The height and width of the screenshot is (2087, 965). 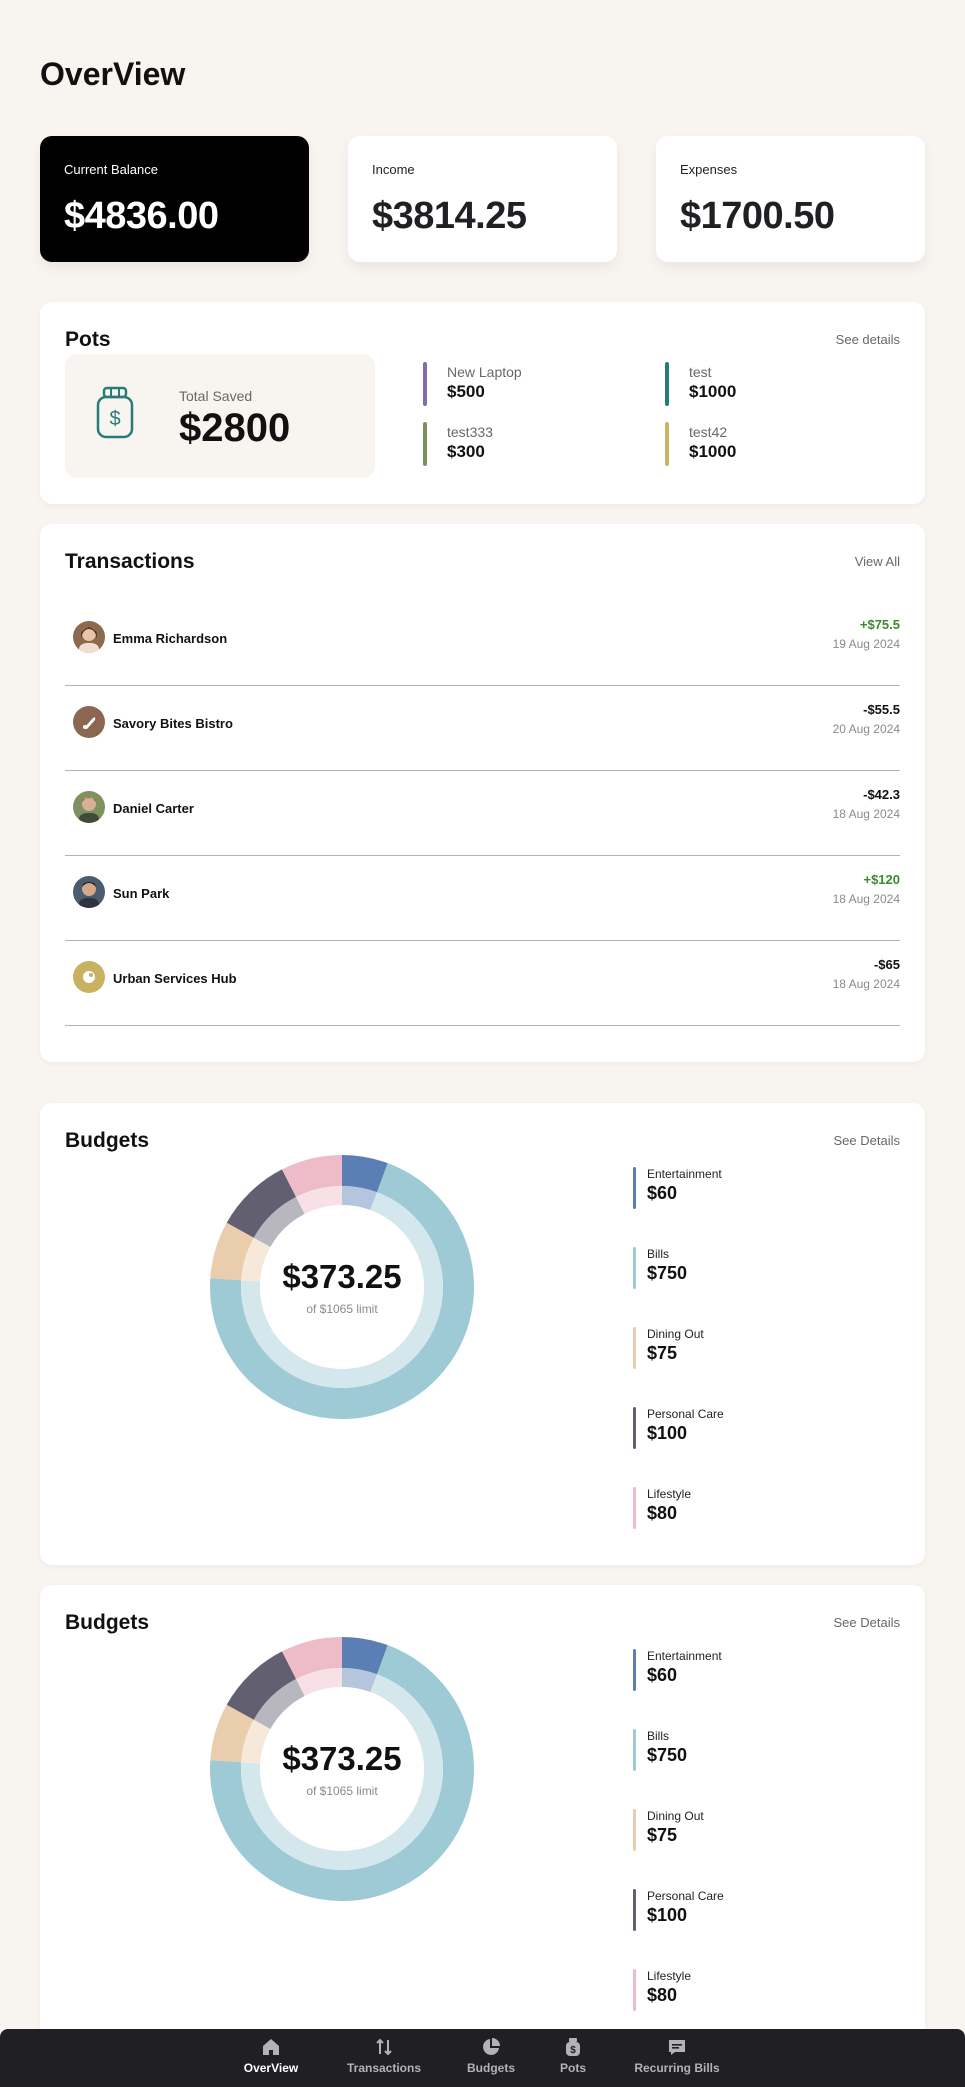 What do you see at coordinates (482, 813) in the screenshot?
I see `transaction-row: Daniel Carter -$42.3 18 Aug 2024` at bounding box center [482, 813].